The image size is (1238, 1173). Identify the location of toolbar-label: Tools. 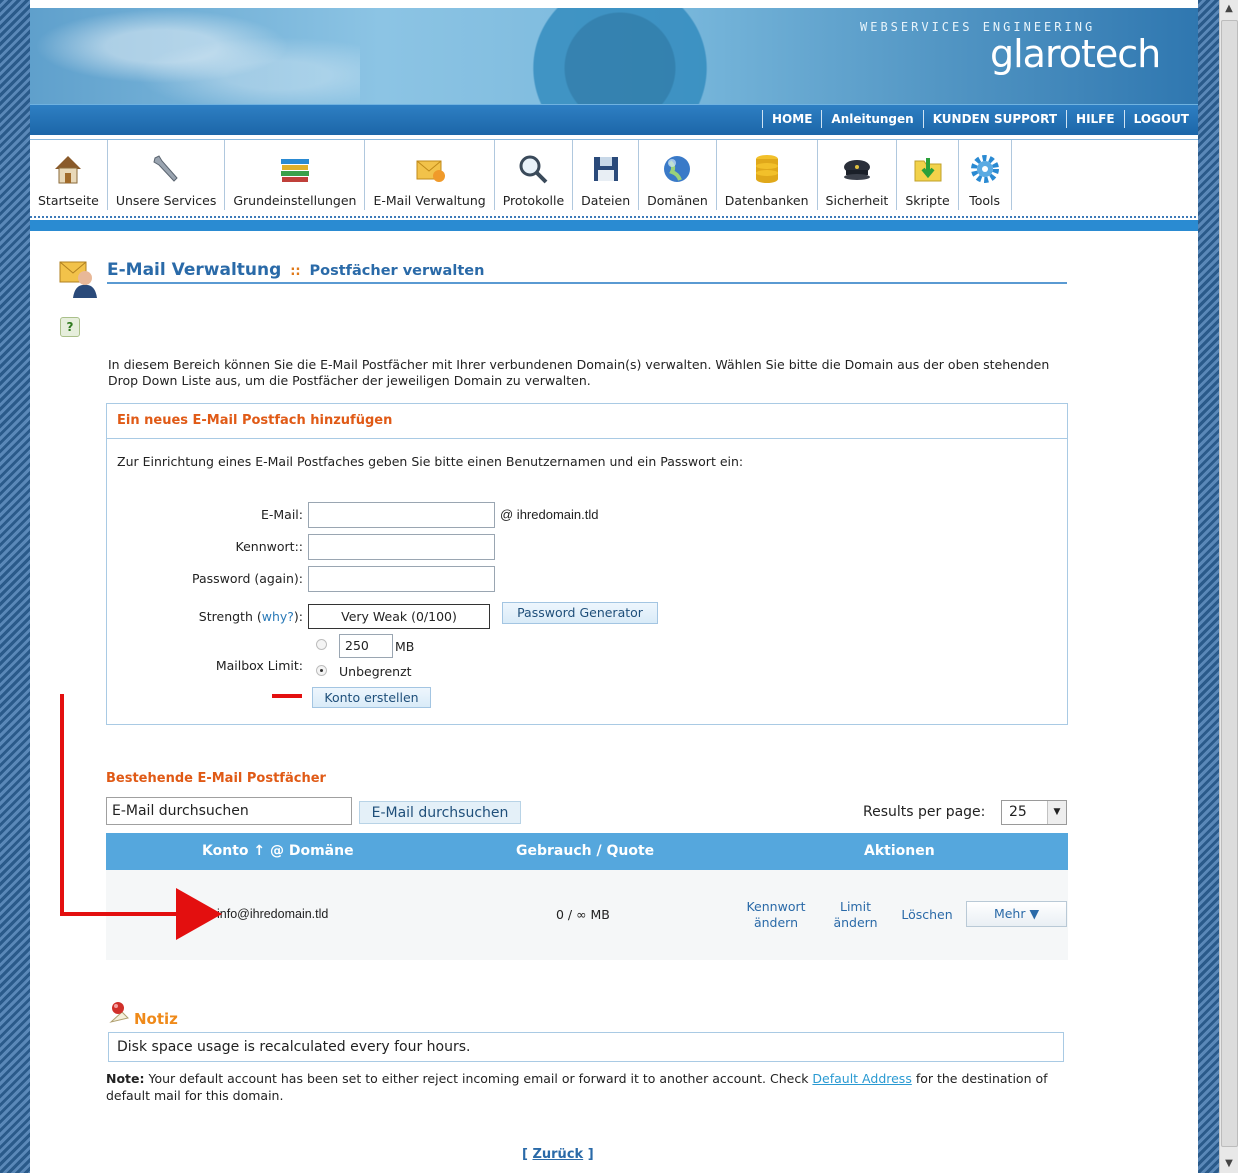
(985, 200).